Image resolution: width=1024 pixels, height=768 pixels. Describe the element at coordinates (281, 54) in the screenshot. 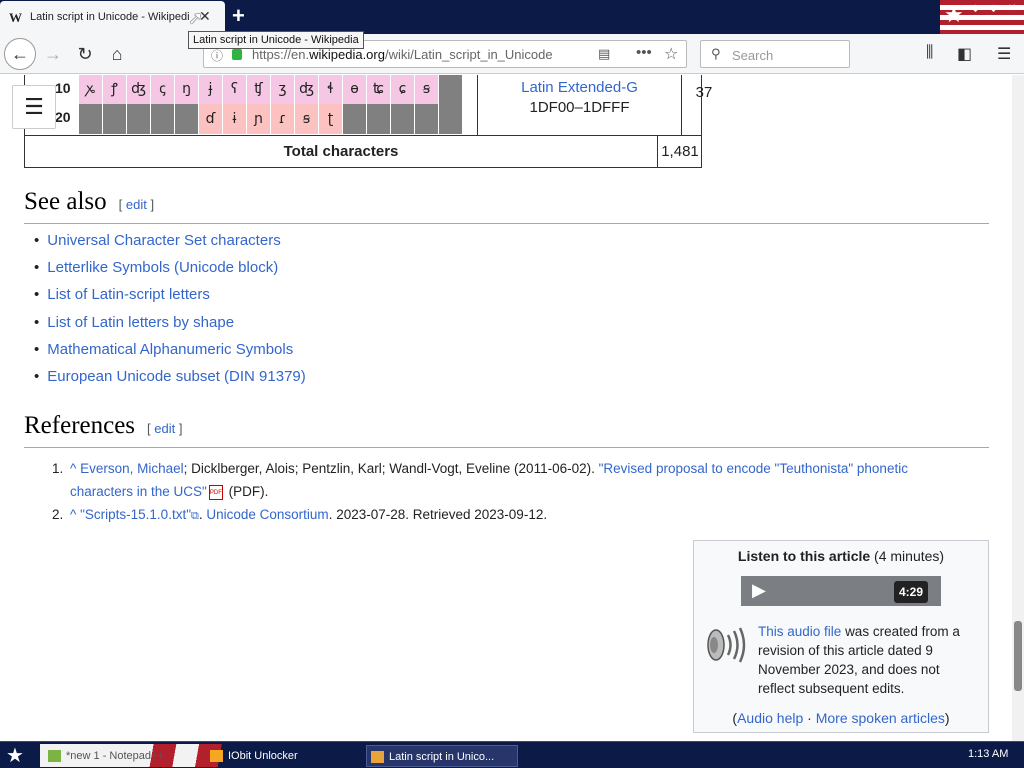

I see `url-prefix: https://en.` at that location.